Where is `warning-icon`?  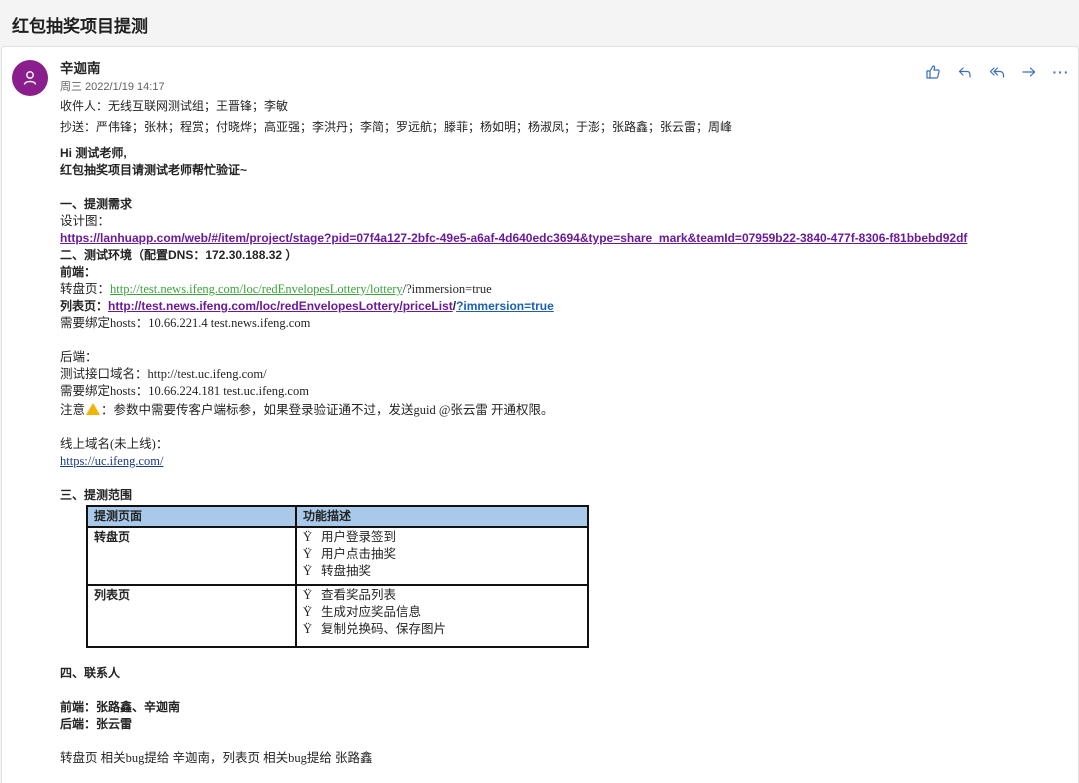
warning-icon is located at coordinates (93, 409).